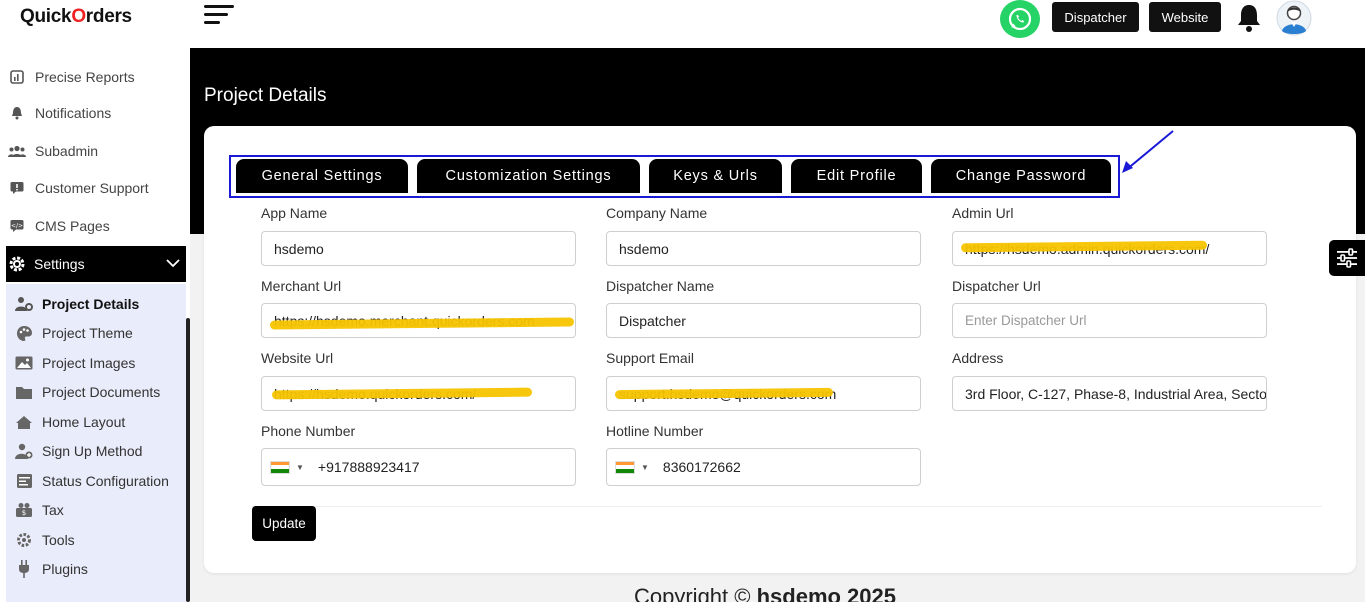  What do you see at coordinates (74, 363) in the screenshot?
I see `sidebar-item-project-images: Project Images` at bounding box center [74, 363].